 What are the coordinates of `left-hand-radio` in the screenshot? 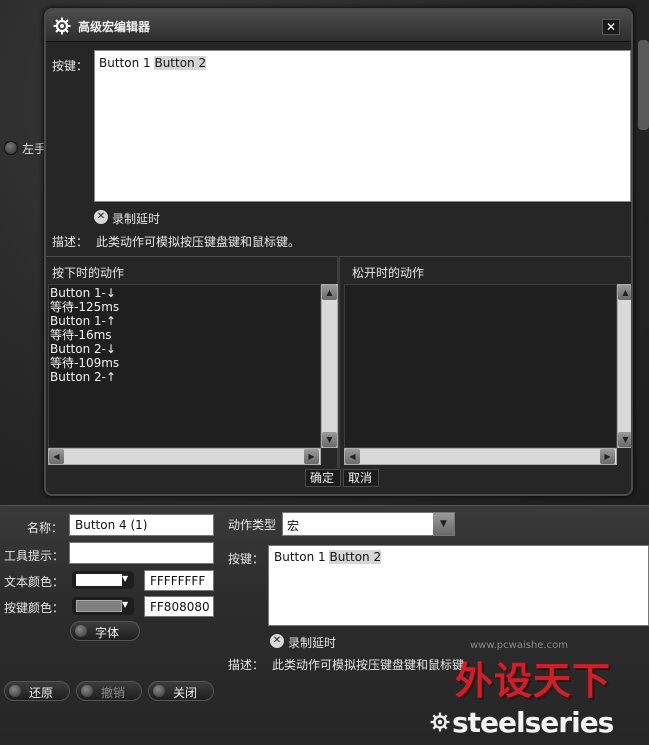 It's located at (11, 148).